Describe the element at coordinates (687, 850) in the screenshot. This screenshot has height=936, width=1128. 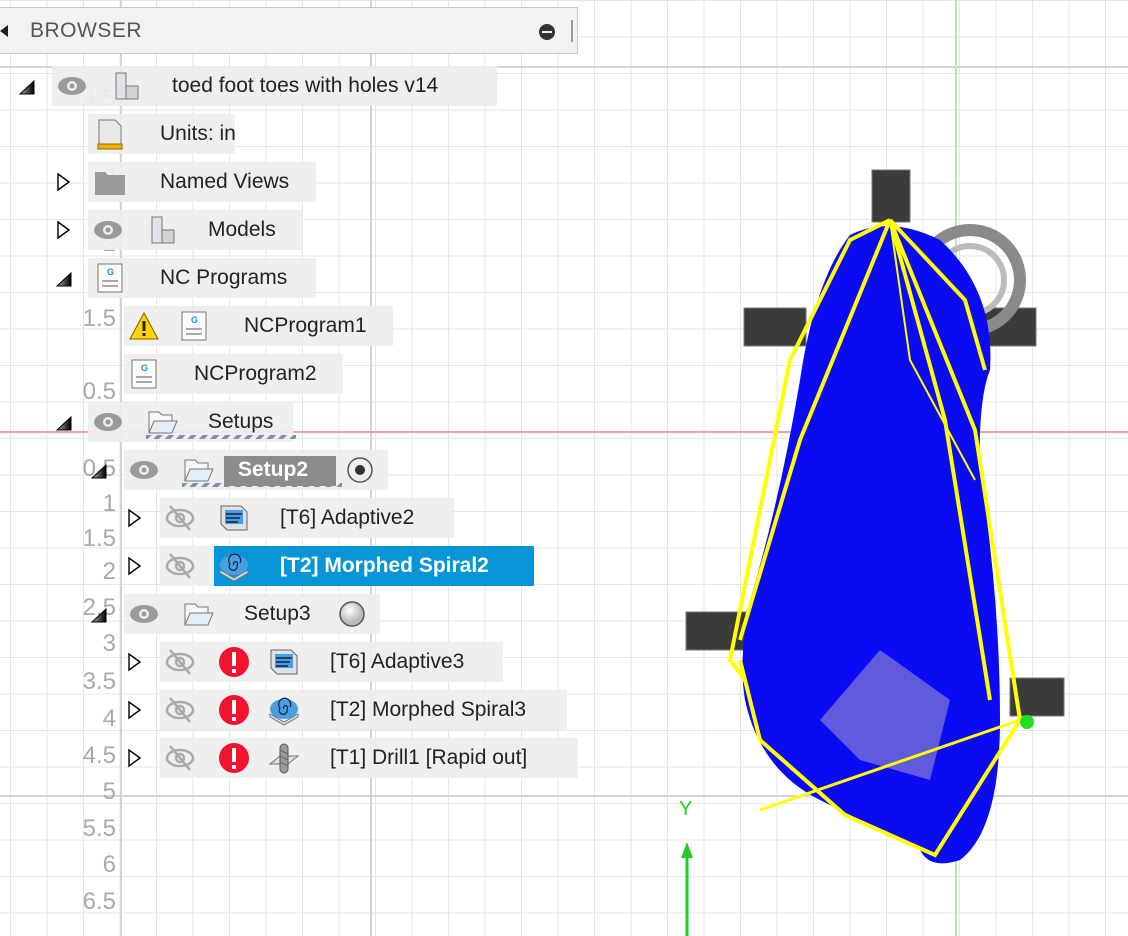
I see `y-axis-arrowhead` at that location.